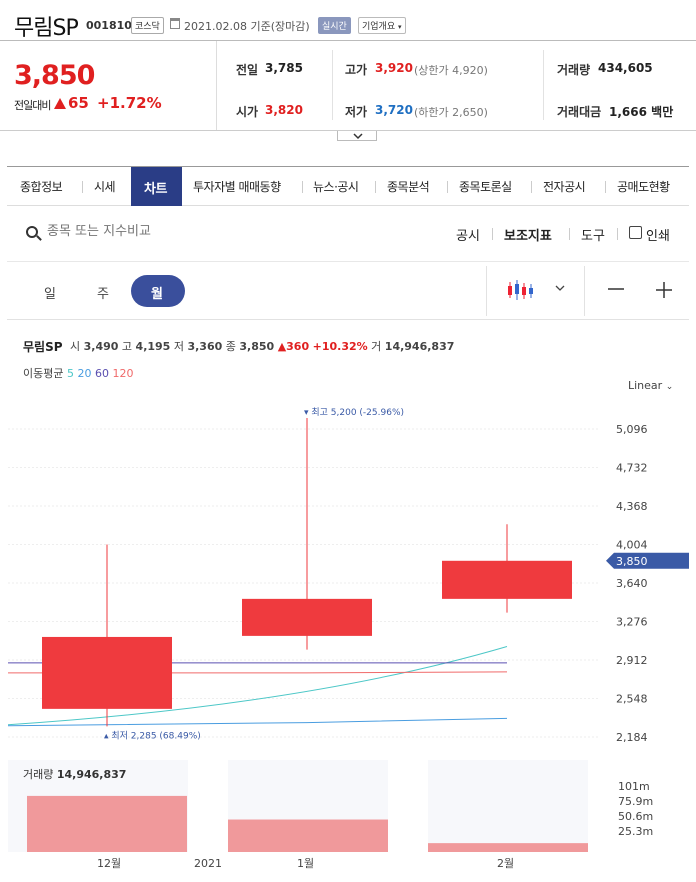  What do you see at coordinates (632, 506) in the screenshot?
I see `y-tick-label: 4,368` at bounding box center [632, 506].